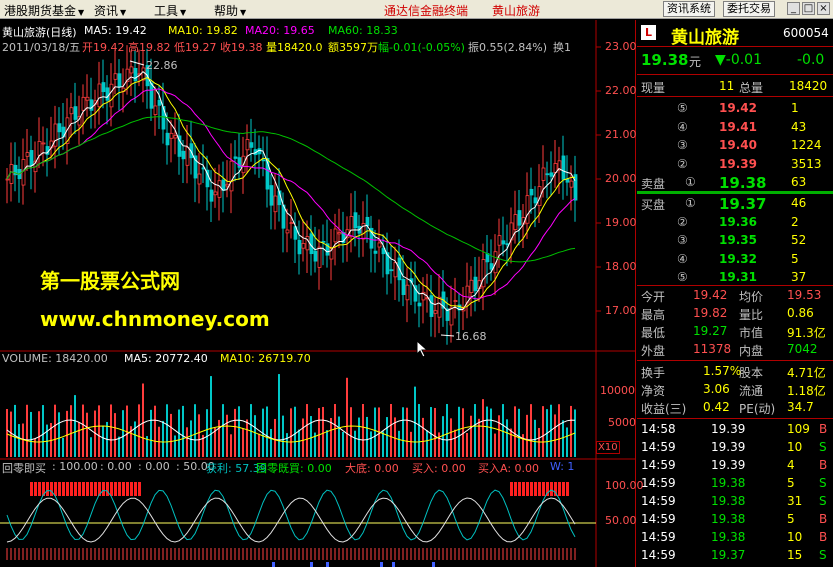 The width and height of the screenshot is (833, 567). I want to click on chevron-down-icon: ▼, so click(183, 12).